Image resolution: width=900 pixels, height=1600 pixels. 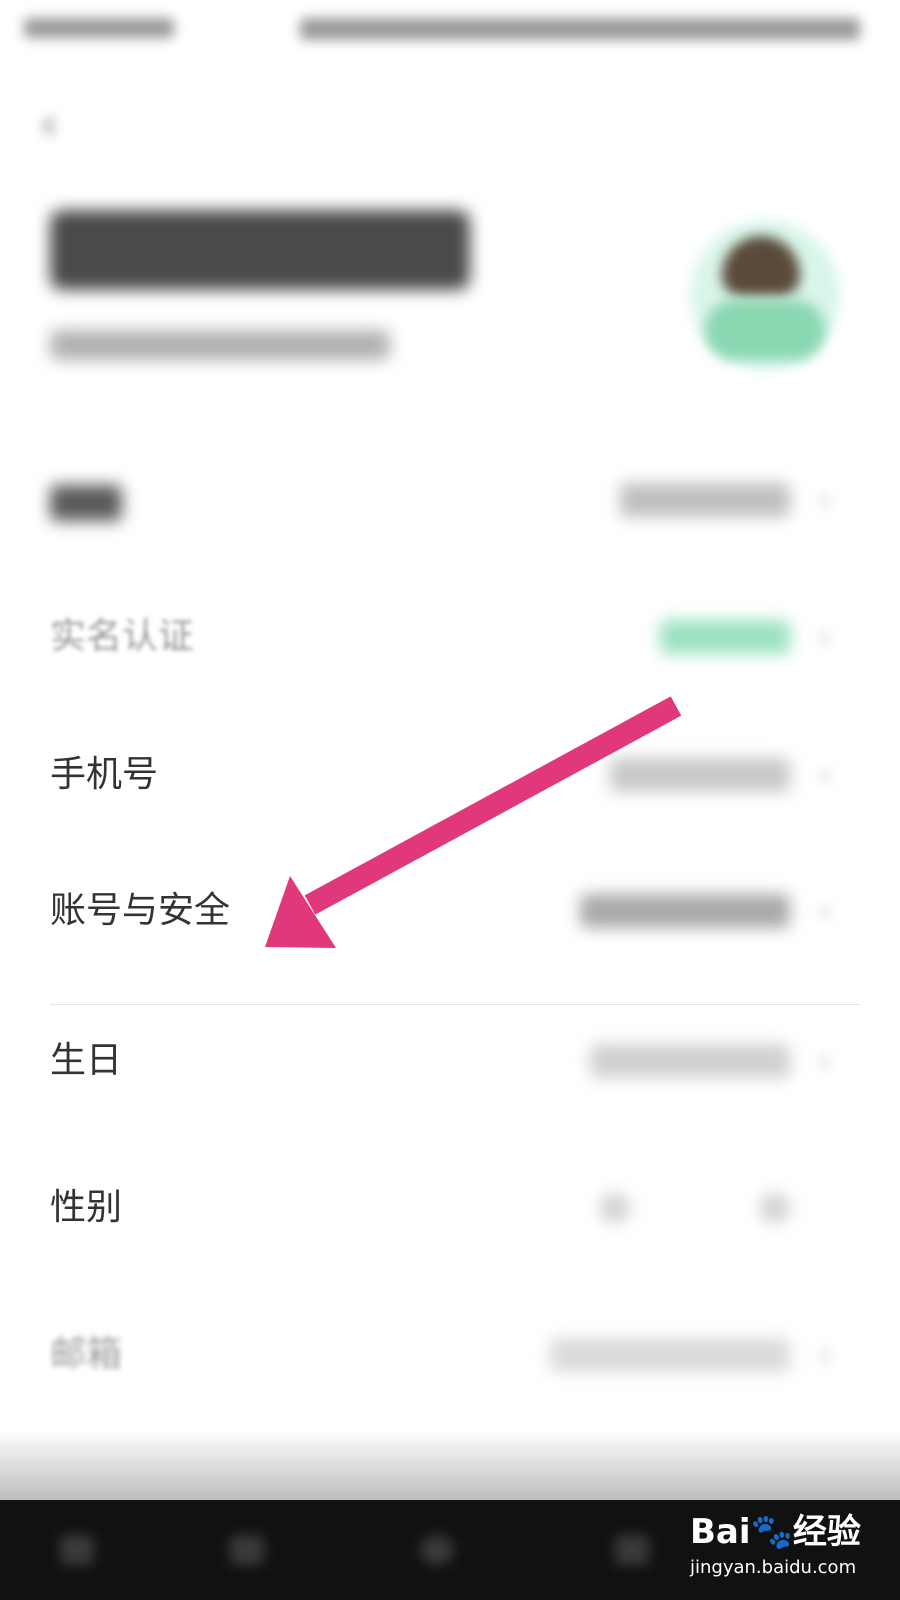 I want to click on row-real-name: 实名认证 ›, so click(x=450, y=637).